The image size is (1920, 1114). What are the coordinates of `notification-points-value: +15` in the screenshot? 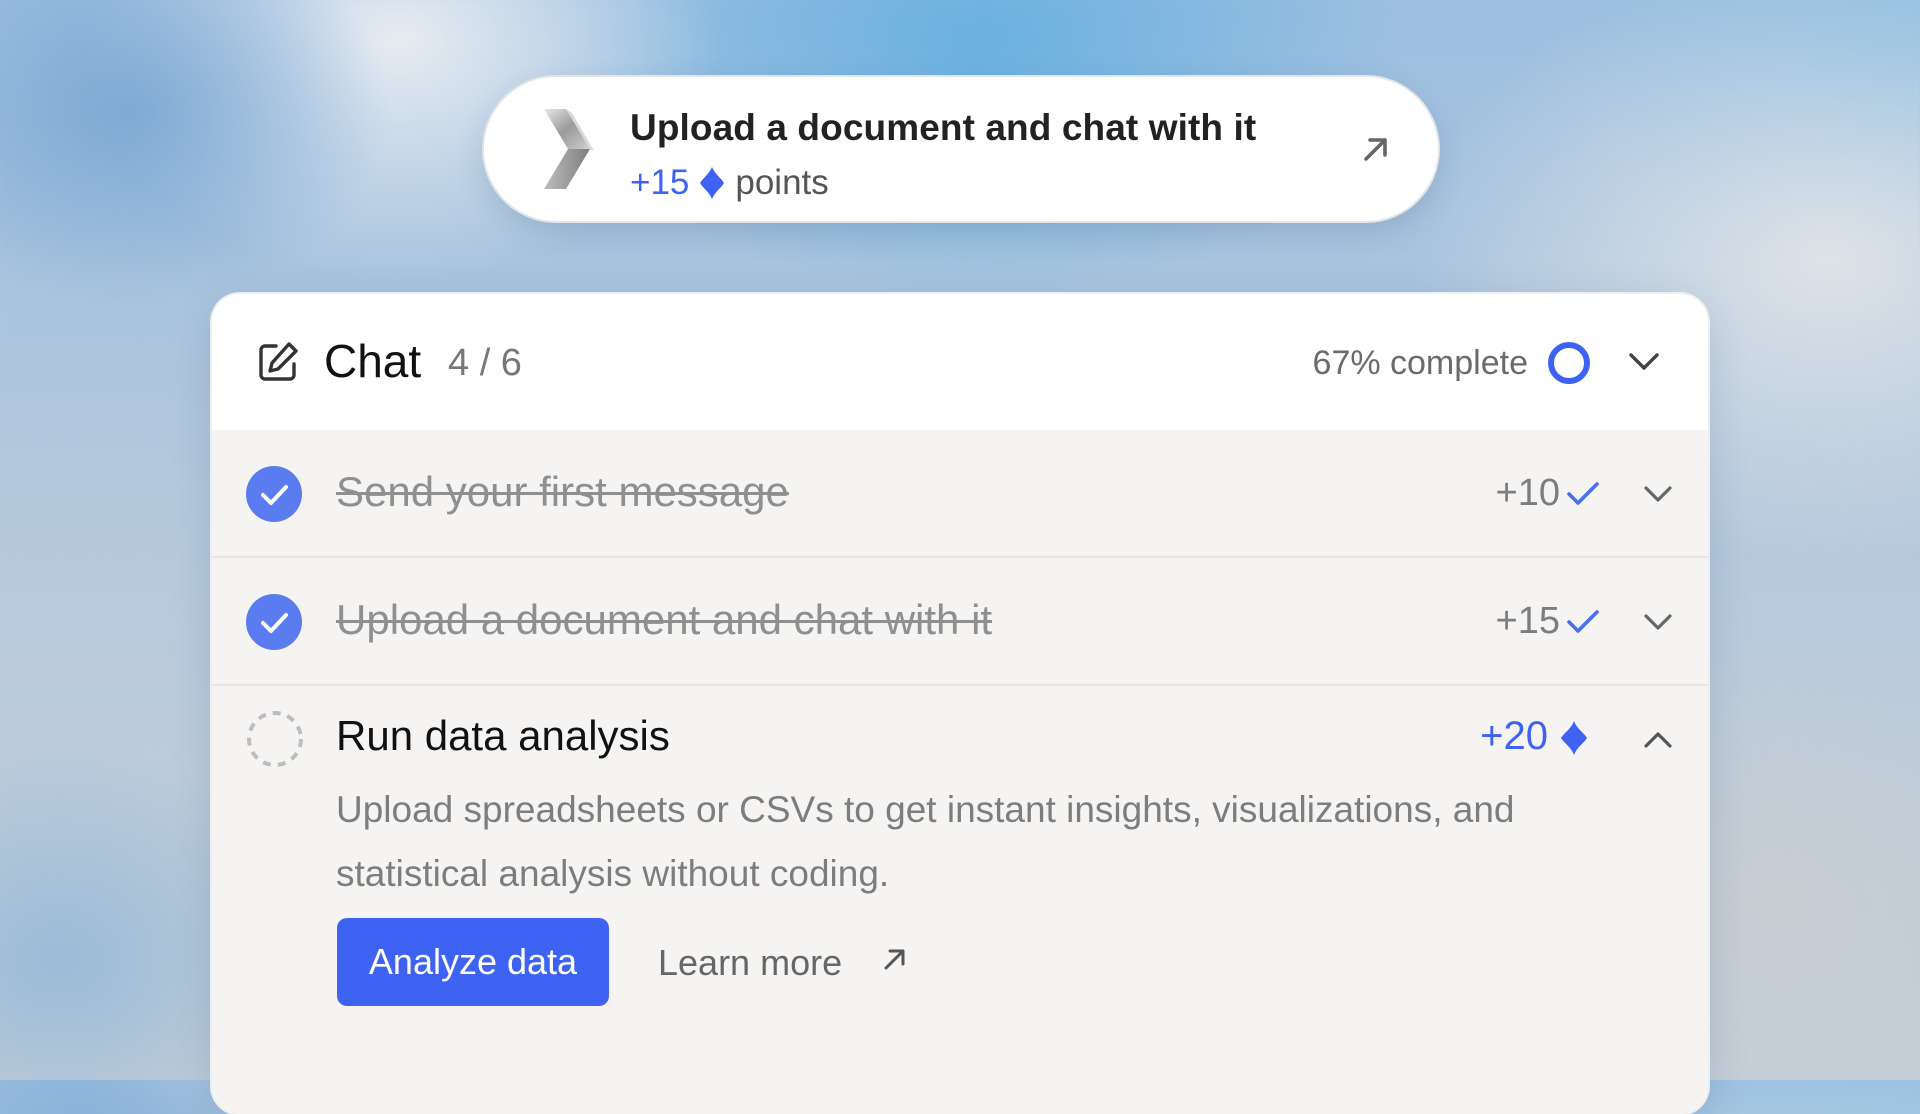 It's located at (660, 182).